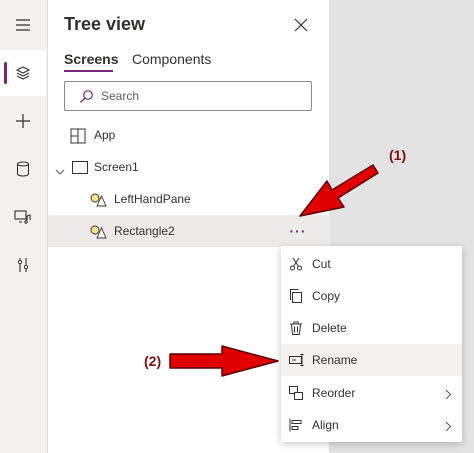  Describe the element at coordinates (398, 155) in the screenshot. I see `annotation-label-1: (1)` at that location.